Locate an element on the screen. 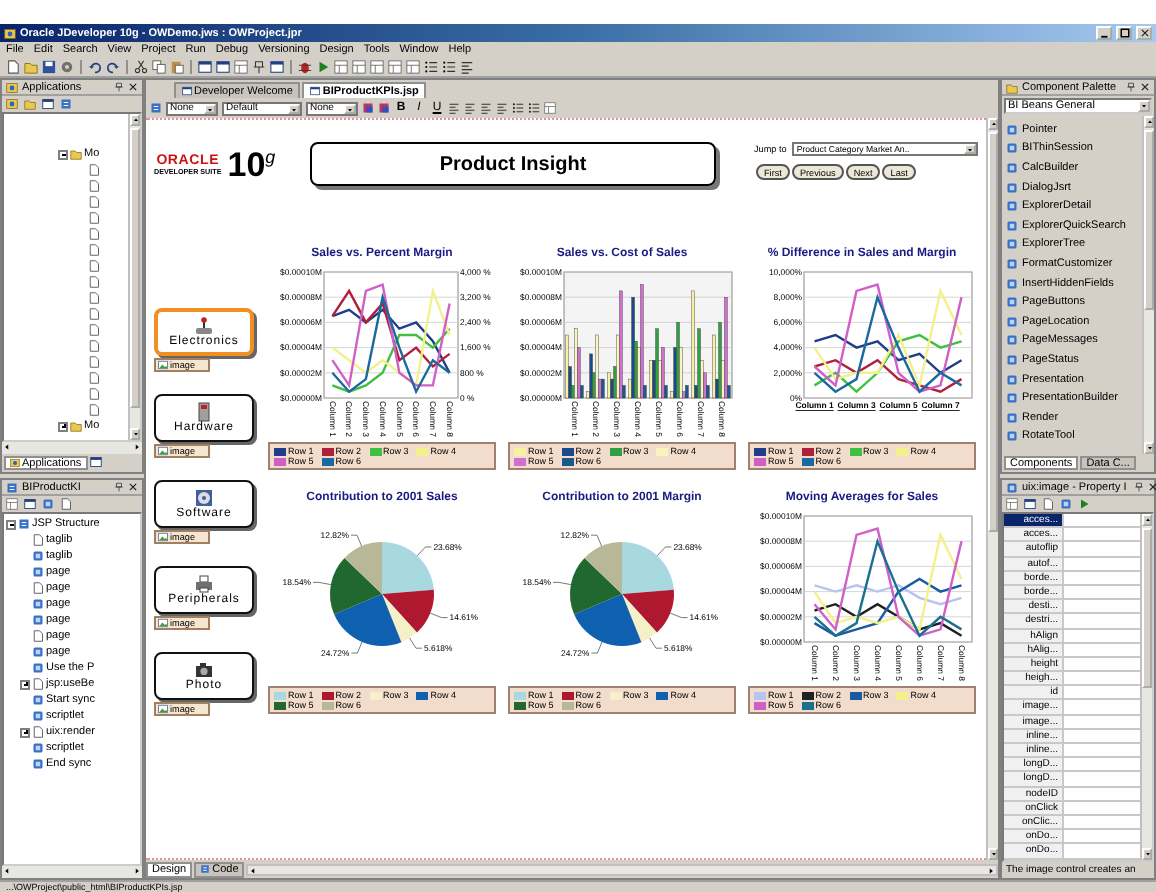  page-heading: Product Insight is located at coordinates (513, 164).